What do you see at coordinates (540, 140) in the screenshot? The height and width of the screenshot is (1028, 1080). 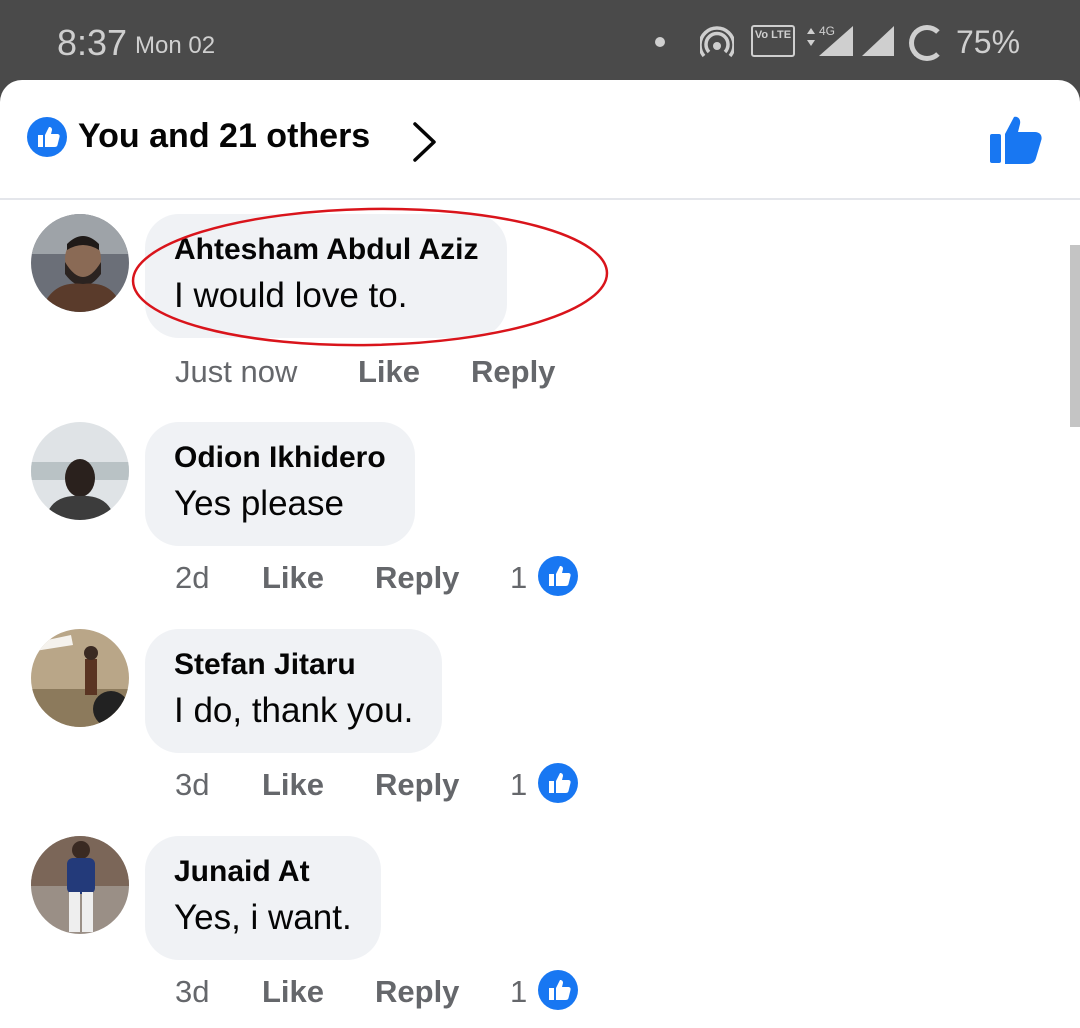 I see `reactions-header: You and 21 others` at bounding box center [540, 140].